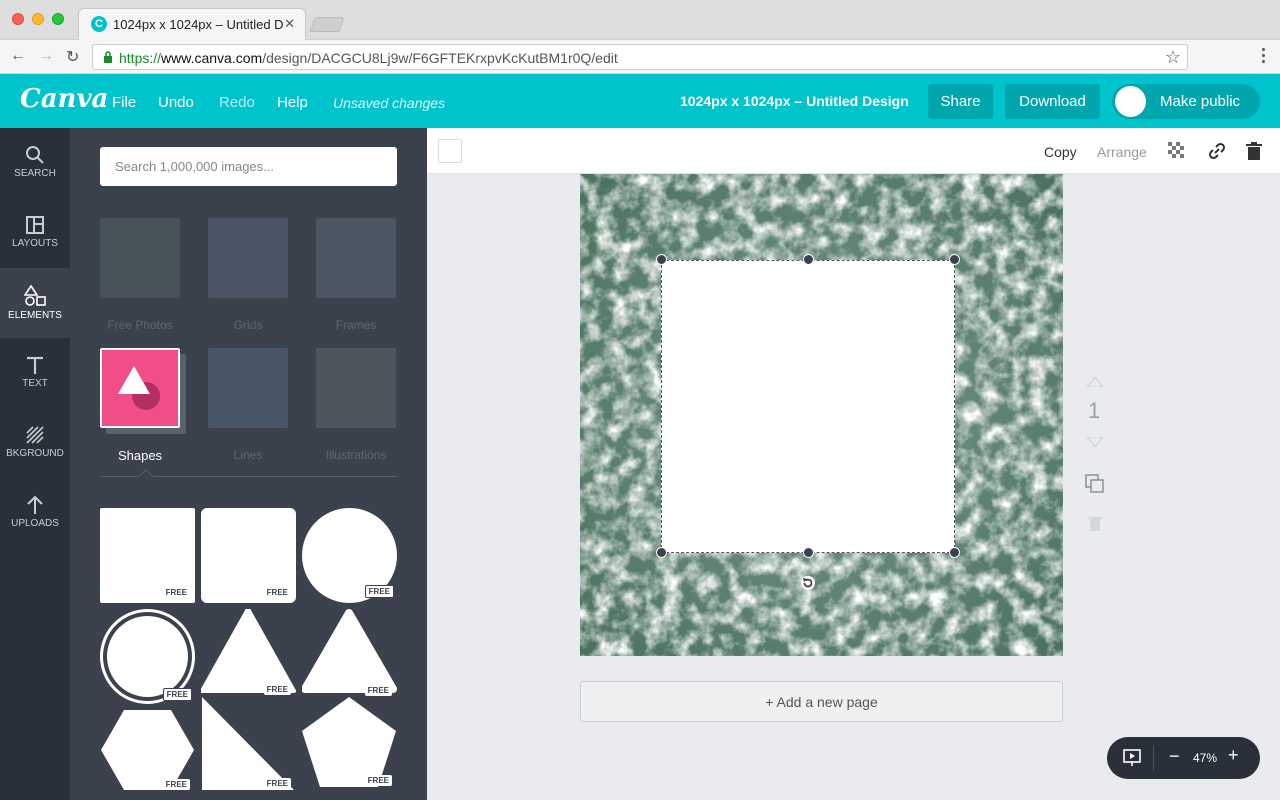 Image resolution: width=1280 pixels, height=800 pixels. What do you see at coordinates (72, 57) in the screenshot?
I see `reload-icon: ↻` at bounding box center [72, 57].